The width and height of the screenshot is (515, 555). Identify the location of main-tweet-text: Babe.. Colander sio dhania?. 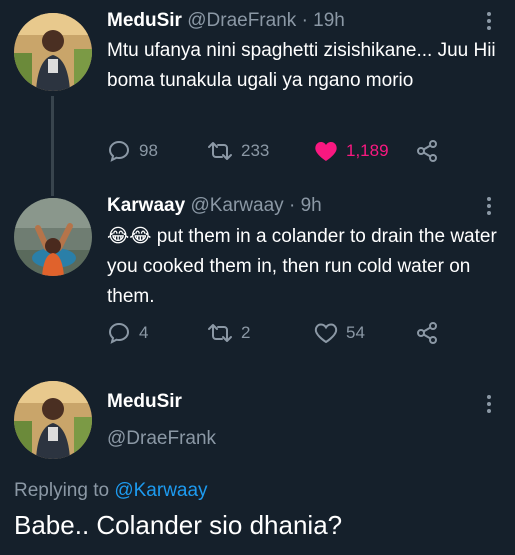
(178, 525).